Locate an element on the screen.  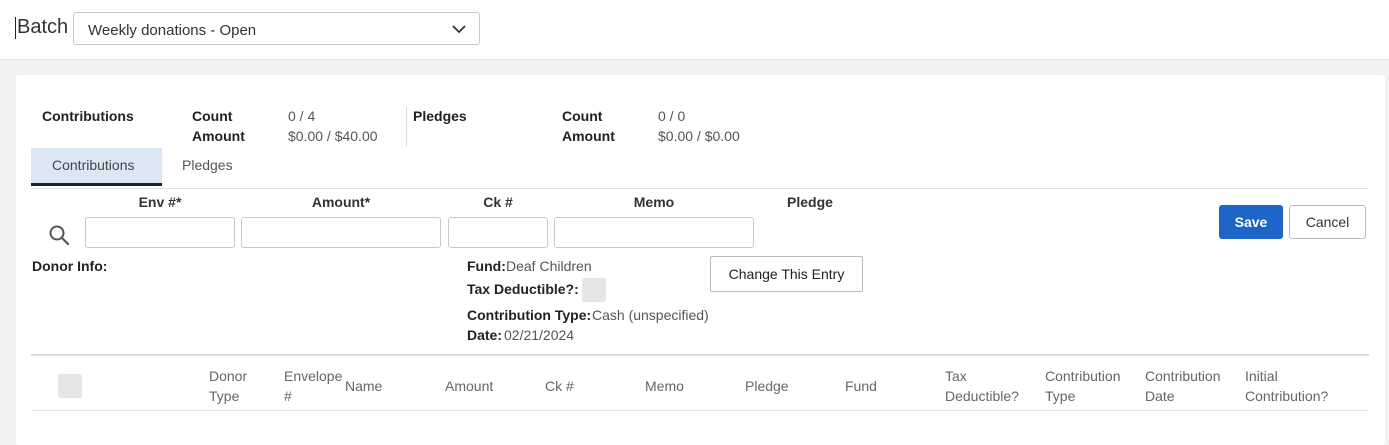
search-icon is located at coordinates (59, 235).